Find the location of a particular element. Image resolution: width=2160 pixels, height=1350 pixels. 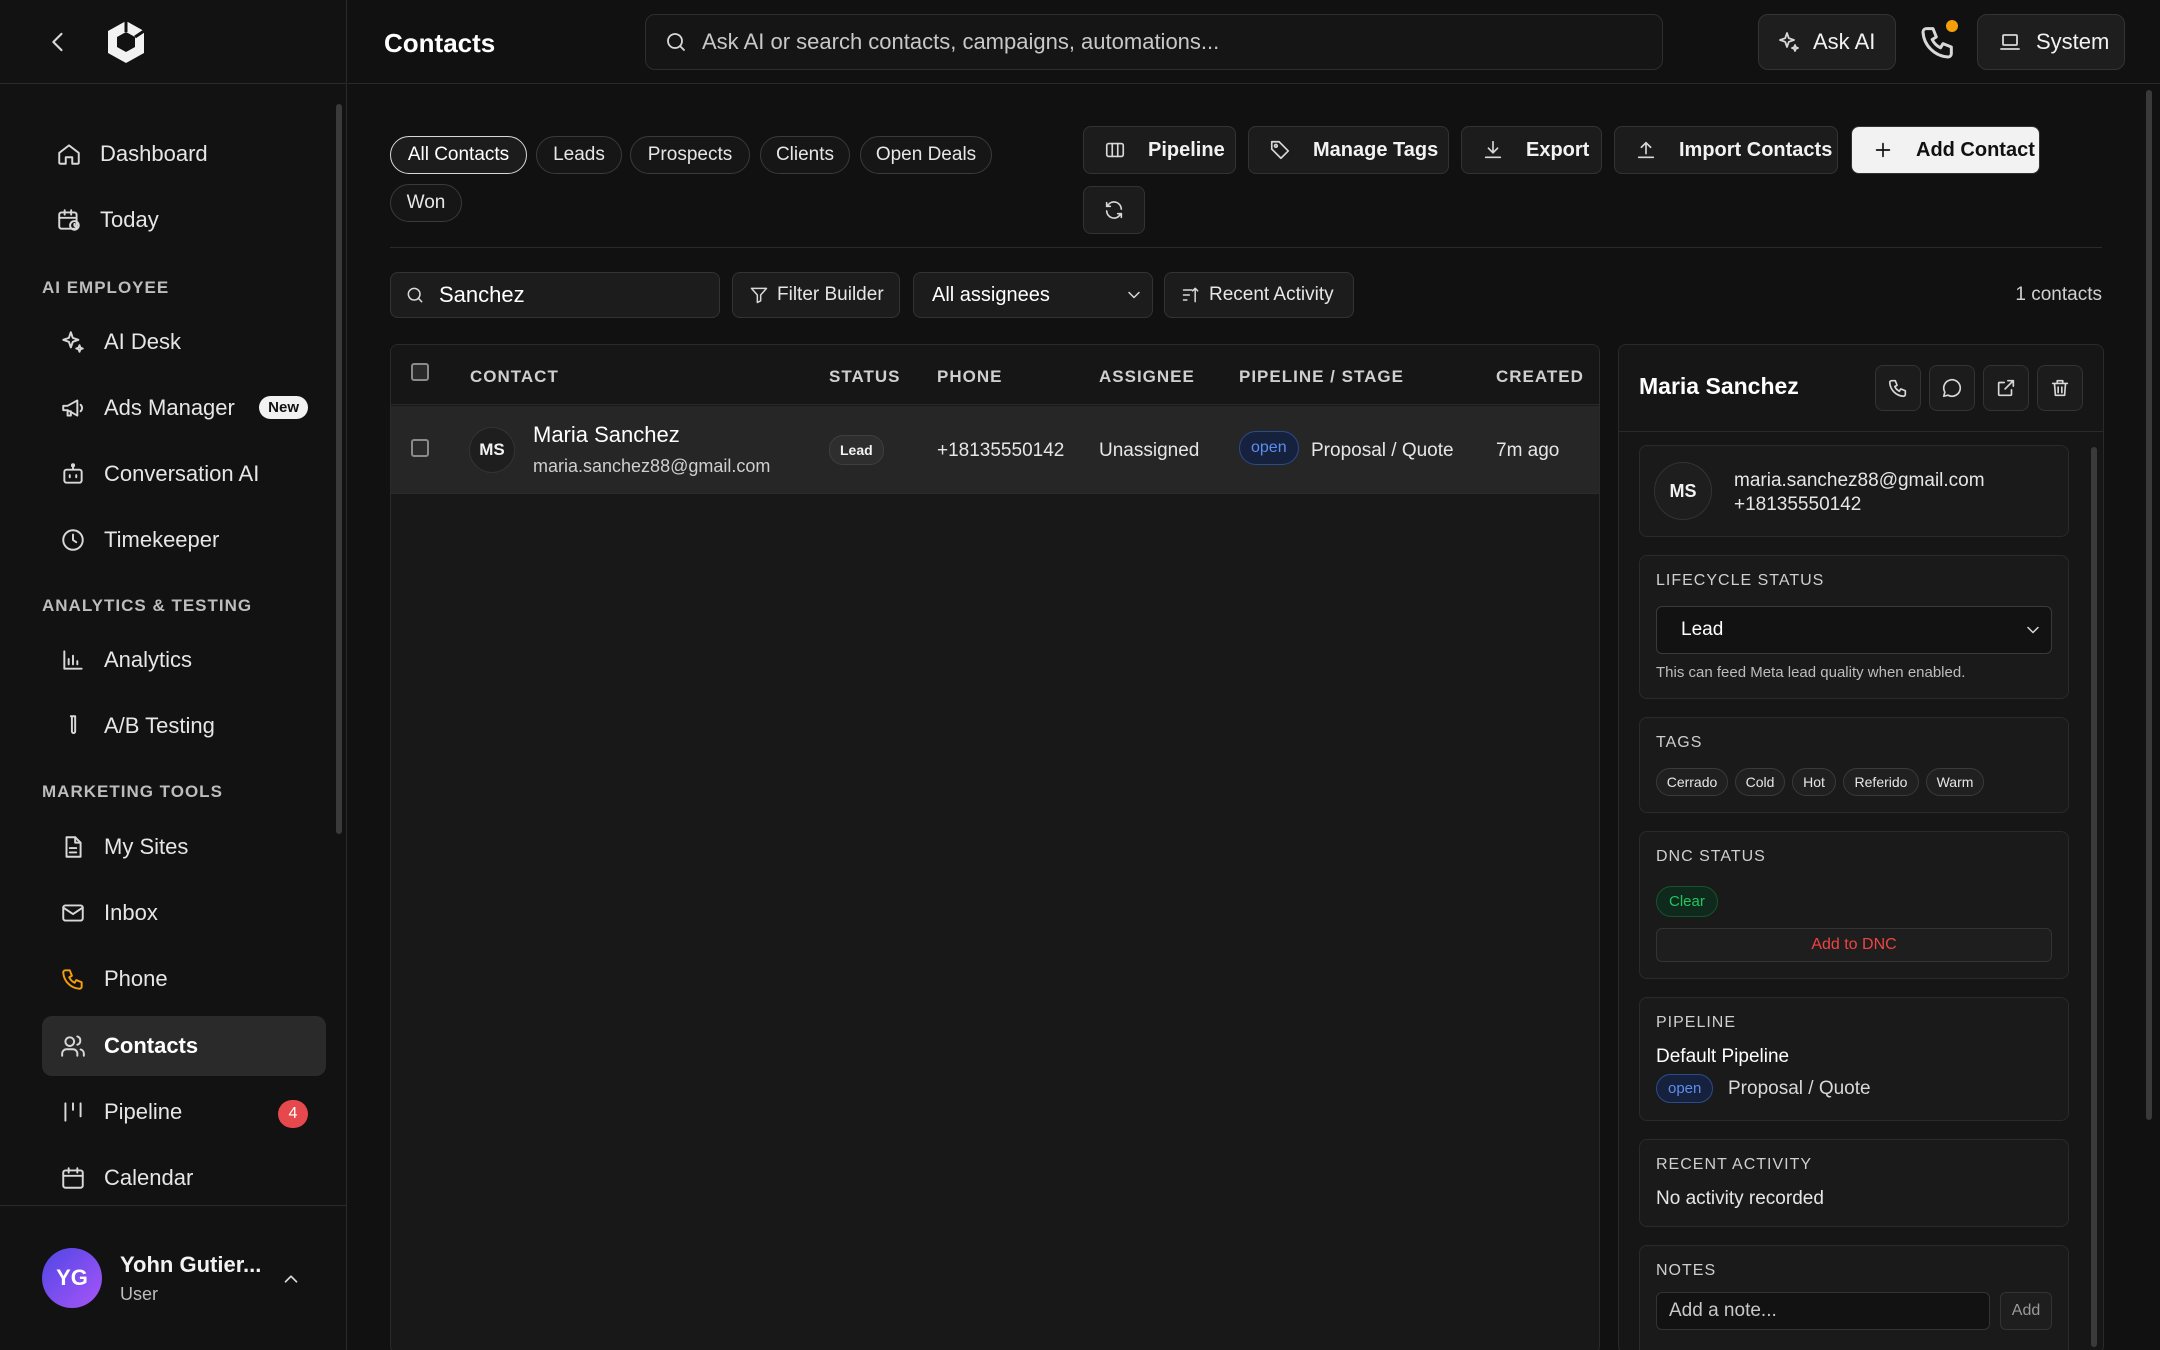

sidebar-item-phone: Phone is located at coordinates (184, 979).